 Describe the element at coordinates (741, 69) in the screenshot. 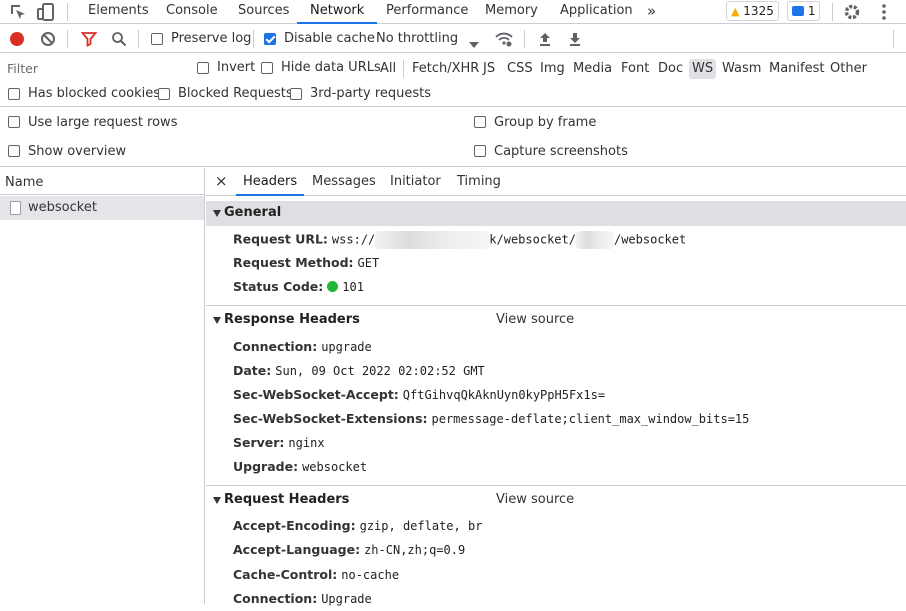

I see `filter-type-wasm: Wasm` at that location.